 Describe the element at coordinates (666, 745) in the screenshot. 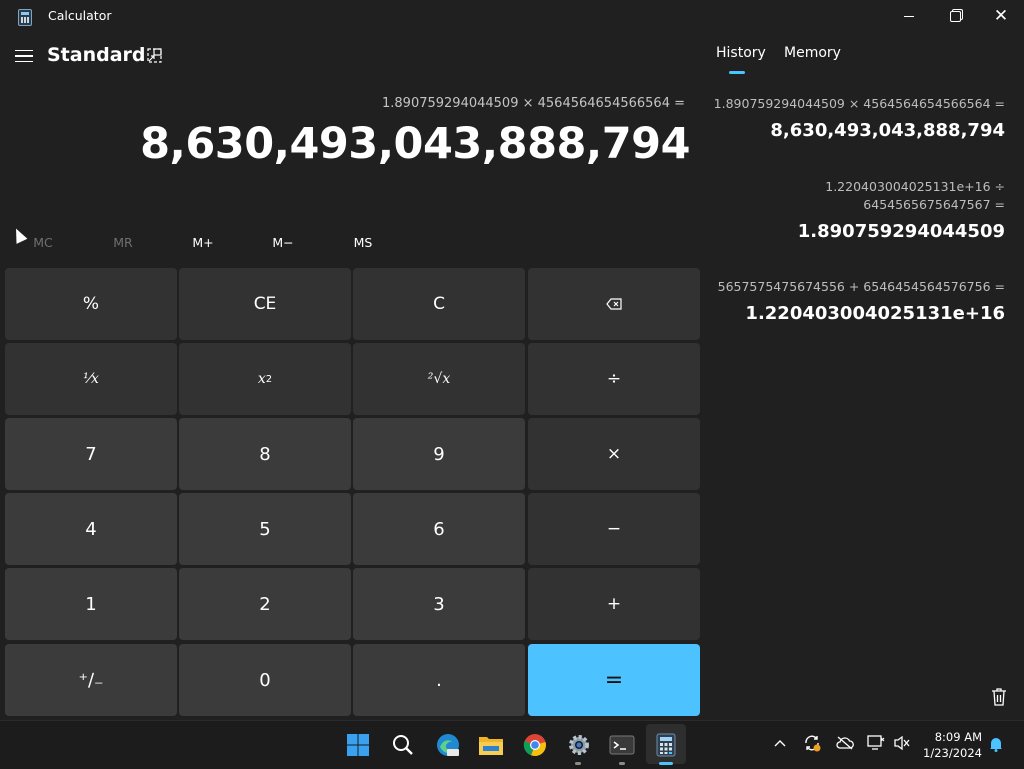

I see `calculator-icon` at that location.